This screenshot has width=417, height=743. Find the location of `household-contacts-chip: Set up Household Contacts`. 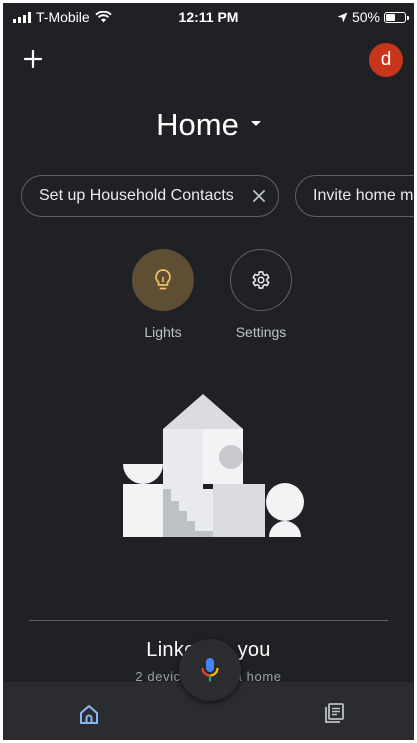

household-contacts-chip: Set up Household Contacts is located at coordinates (150, 196).